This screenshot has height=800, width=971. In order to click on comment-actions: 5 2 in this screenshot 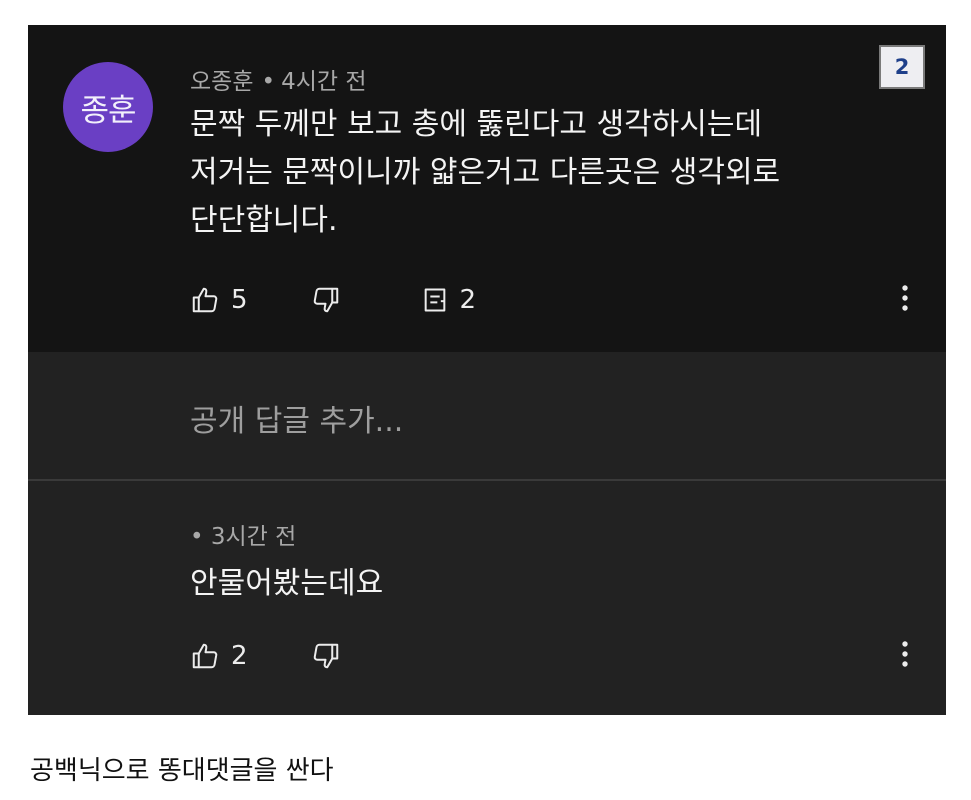, I will do `click(333, 300)`.